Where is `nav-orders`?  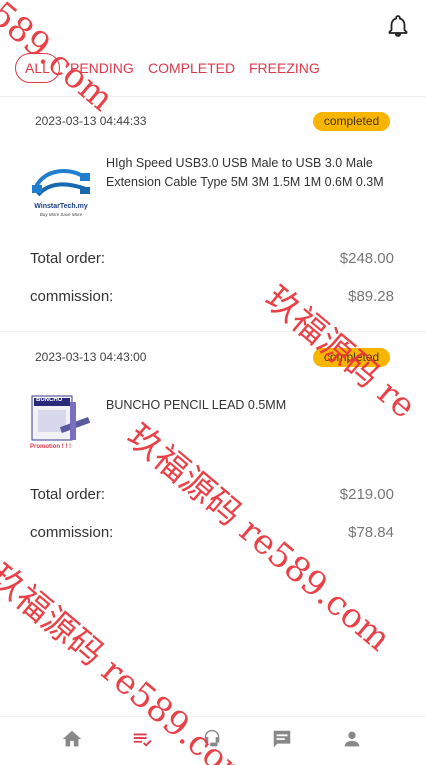 nav-orders is located at coordinates (142, 741).